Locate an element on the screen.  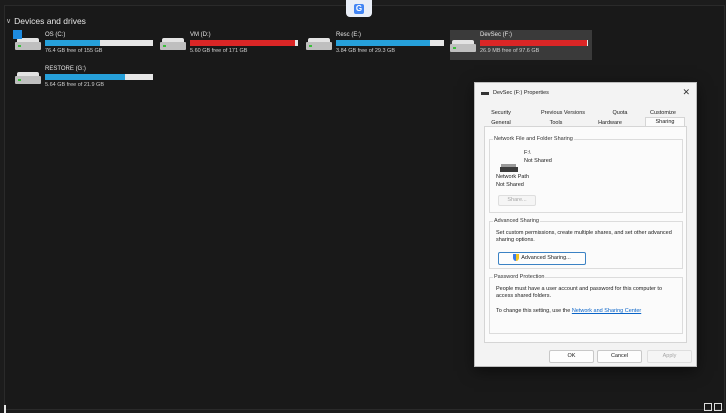
tiles-view-icon is located at coordinates (718, 407).